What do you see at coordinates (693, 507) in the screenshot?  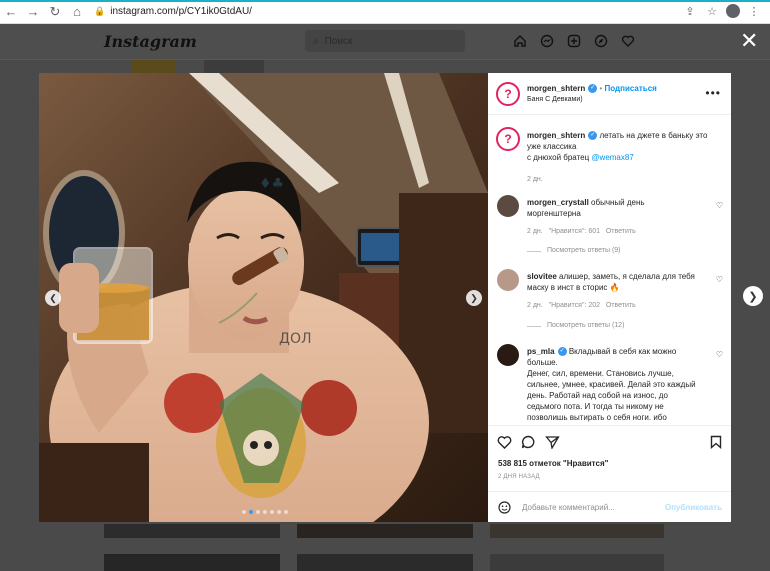 I see `publish-button: Опубликовать` at bounding box center [693, 507].